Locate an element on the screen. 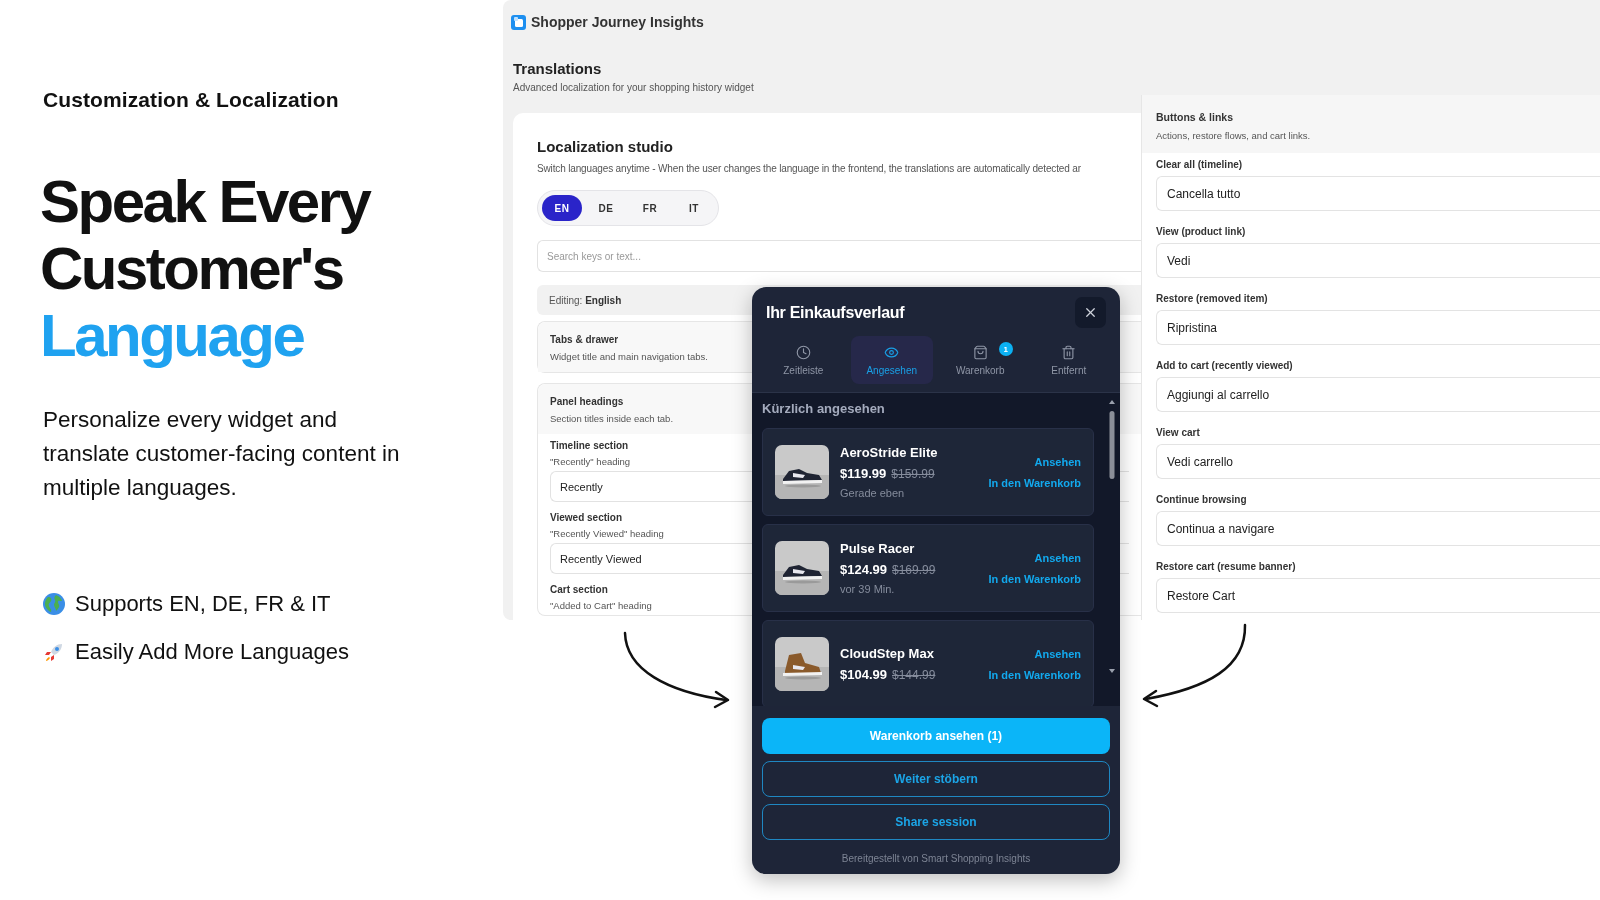 The height and width of the screenshot is (900, 1600). language-tab: DE is located at coordinates (606, 208).